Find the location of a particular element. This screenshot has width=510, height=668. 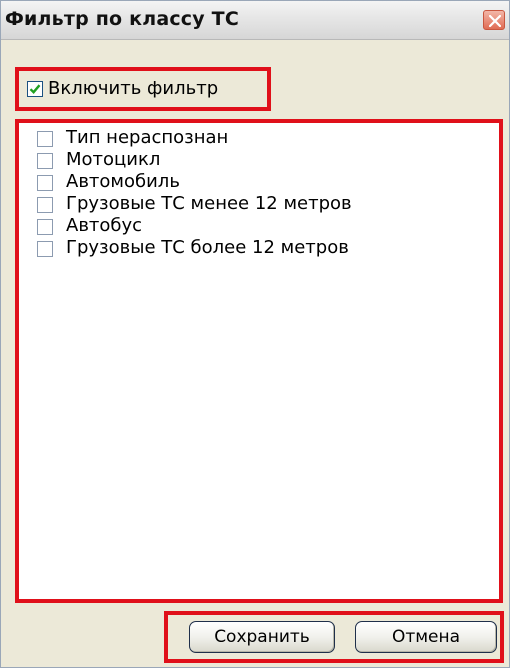

list-item-label: Мотоцикл is located at coordinates (113, 159).